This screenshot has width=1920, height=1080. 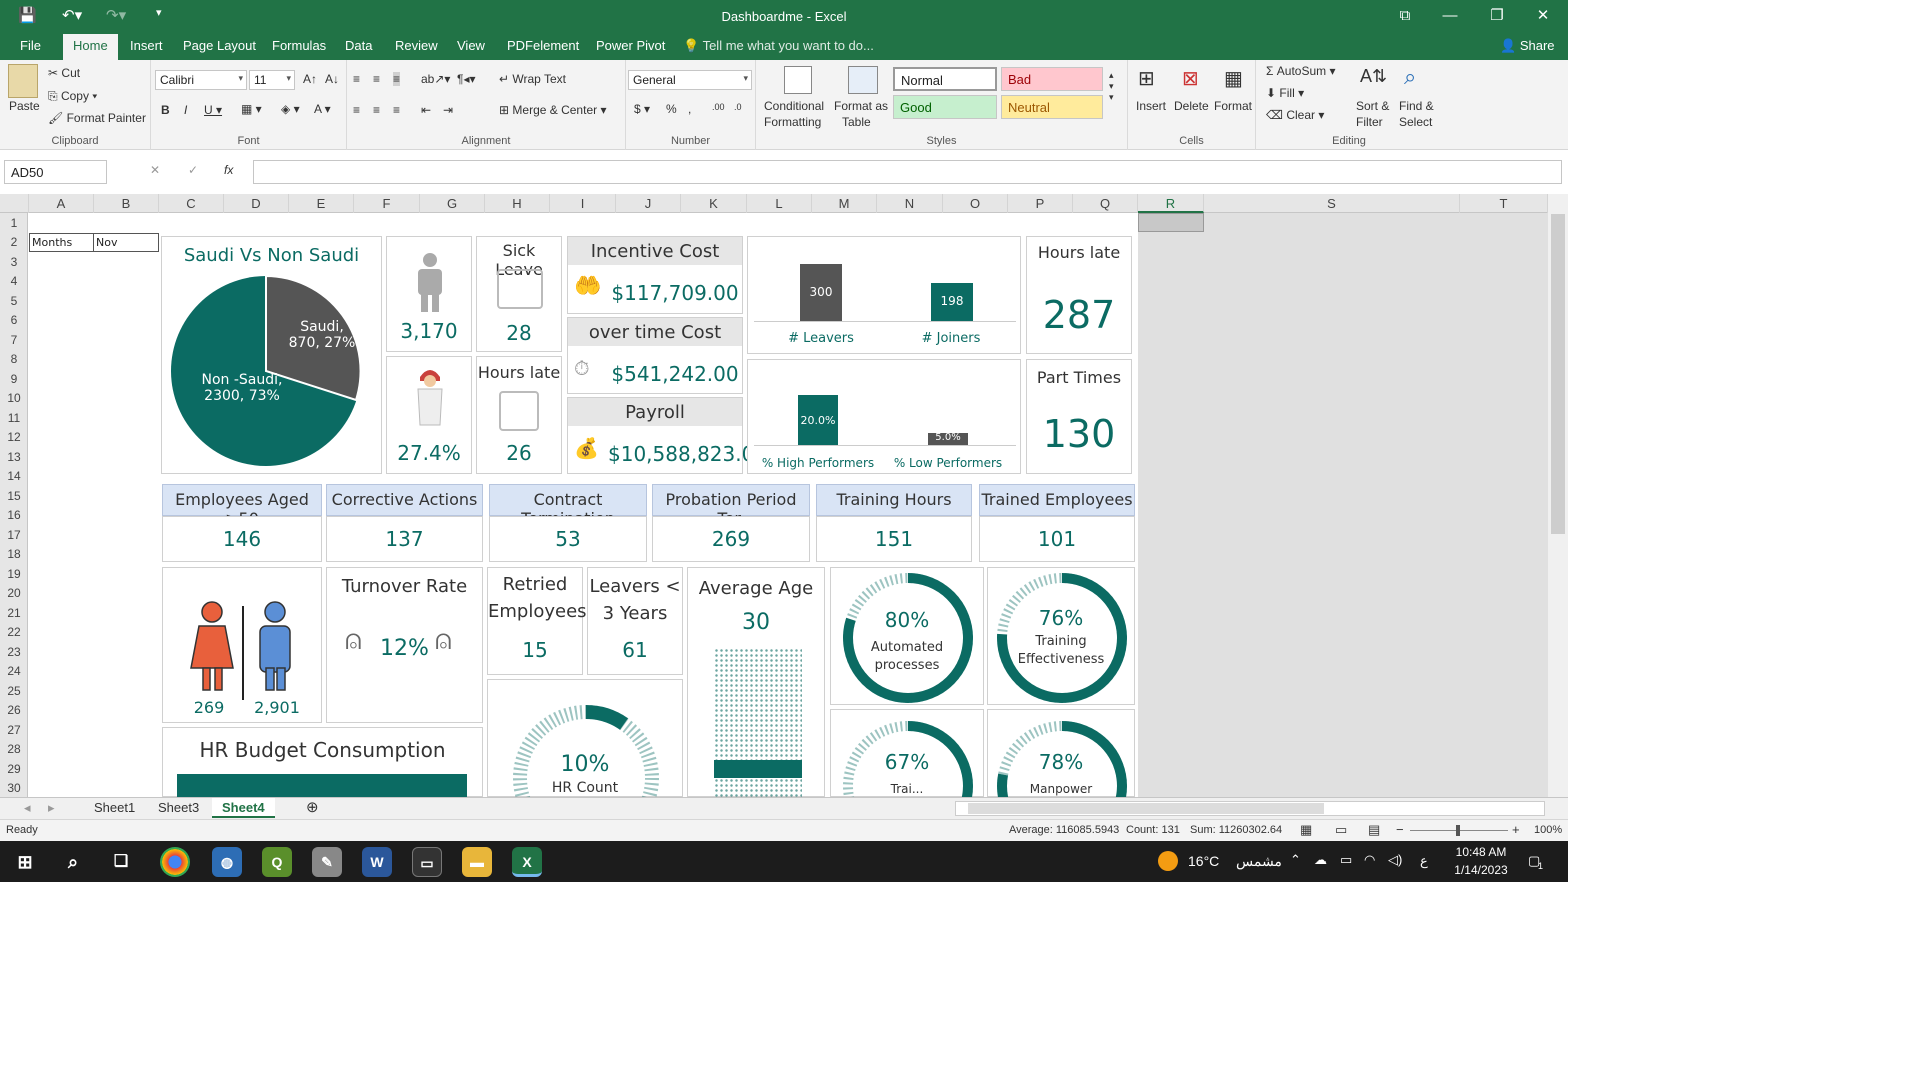 What do you see at coordinates (14, 457) in the screenshot?
I see `row-header: 13` at bounding box center [14, 457].